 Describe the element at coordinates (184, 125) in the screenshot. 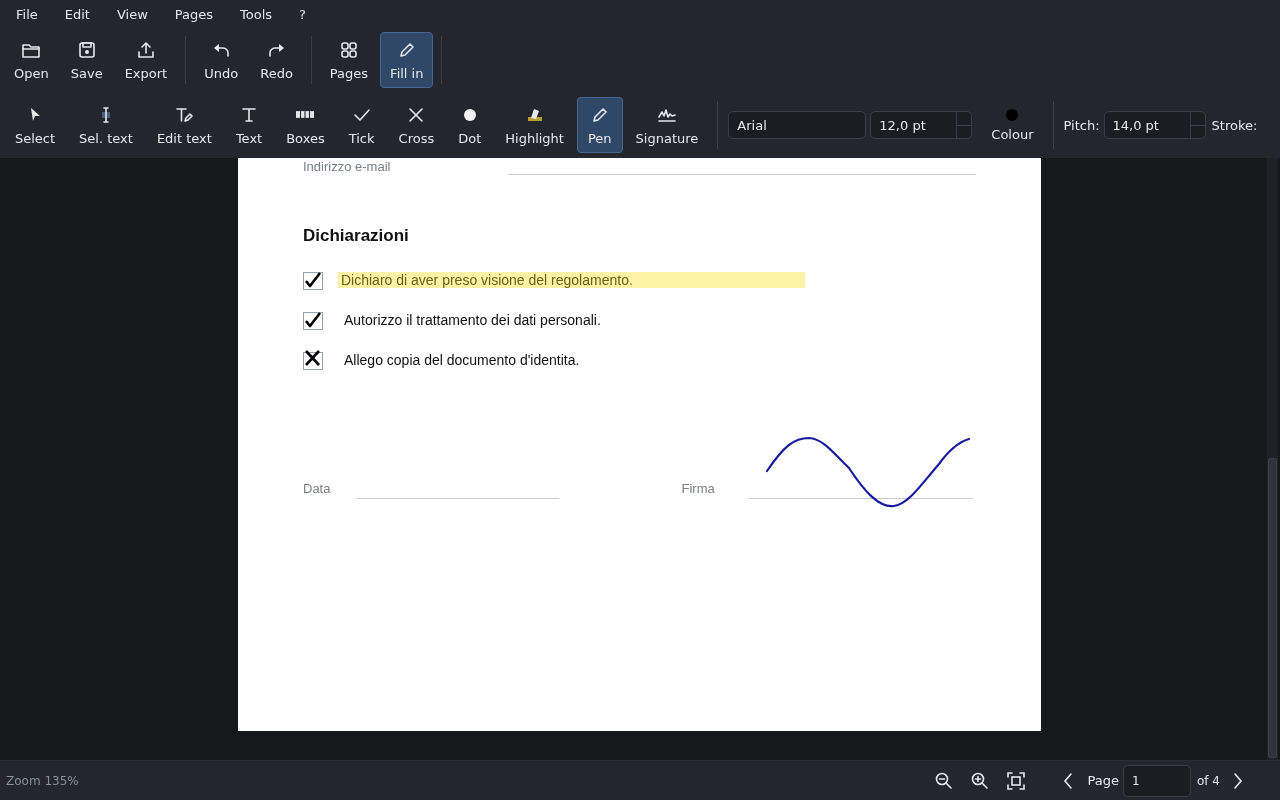

I see `tool-button: Edit text` at that location.